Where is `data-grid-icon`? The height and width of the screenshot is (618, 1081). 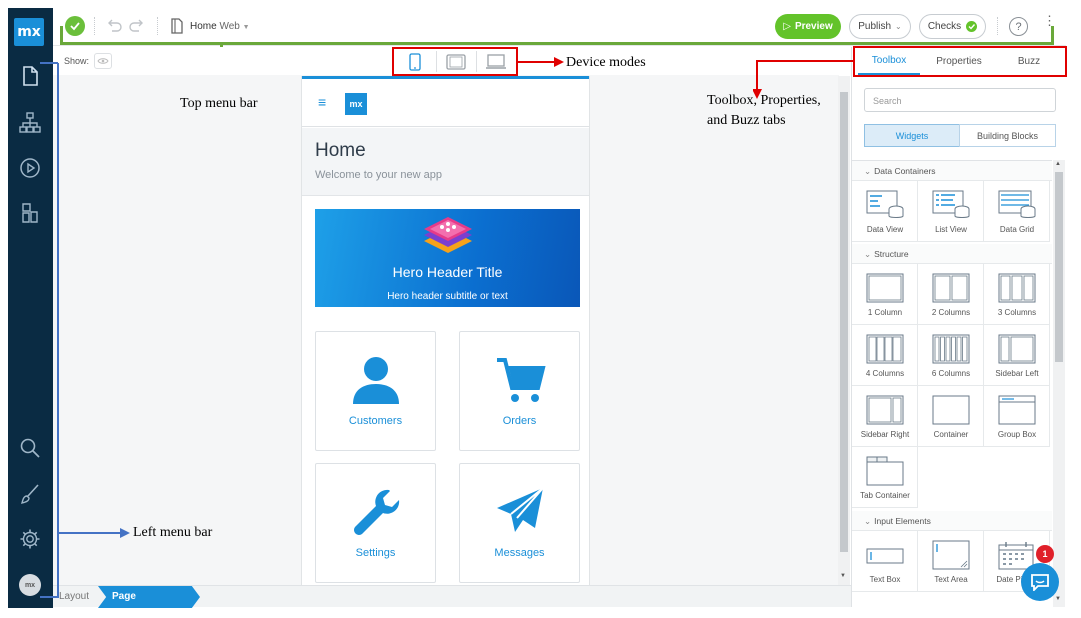 data-grid-icon is located at coordinates (1017, 204).